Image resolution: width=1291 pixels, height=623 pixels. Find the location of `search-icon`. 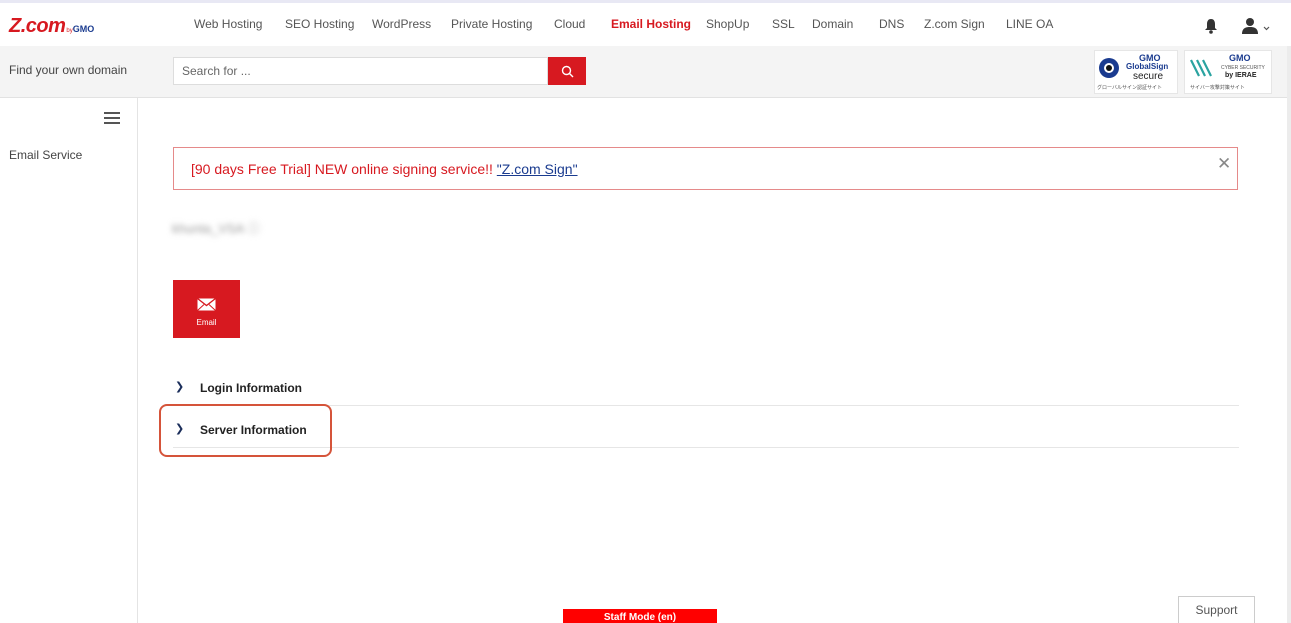

search-icon is located at coordinates (567, 71).